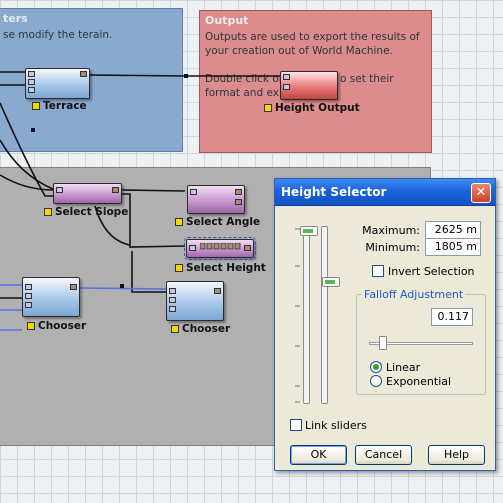 The height and width of the screenshot is (503, 503). What do you see at coordinates (403, 367) in the screenshot?
I see `linear-radio-label: Linear` at bounding box center [403, 367].